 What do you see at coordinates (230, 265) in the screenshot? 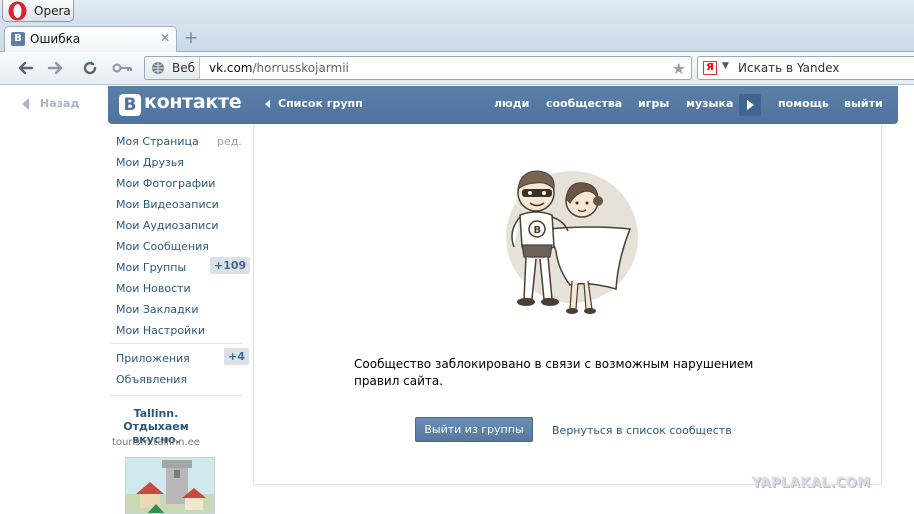
I see `groups-count-badge: +109` at bounding box center [230, 265].